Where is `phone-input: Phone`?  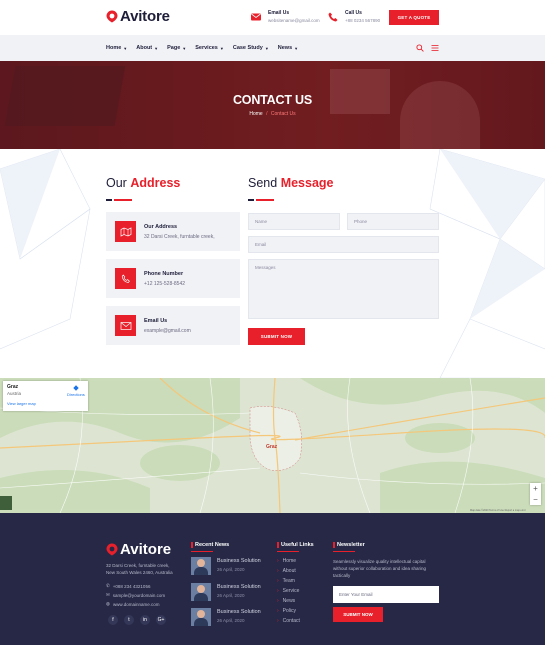
phone-input: Phone is located at coordinates (393, 221).